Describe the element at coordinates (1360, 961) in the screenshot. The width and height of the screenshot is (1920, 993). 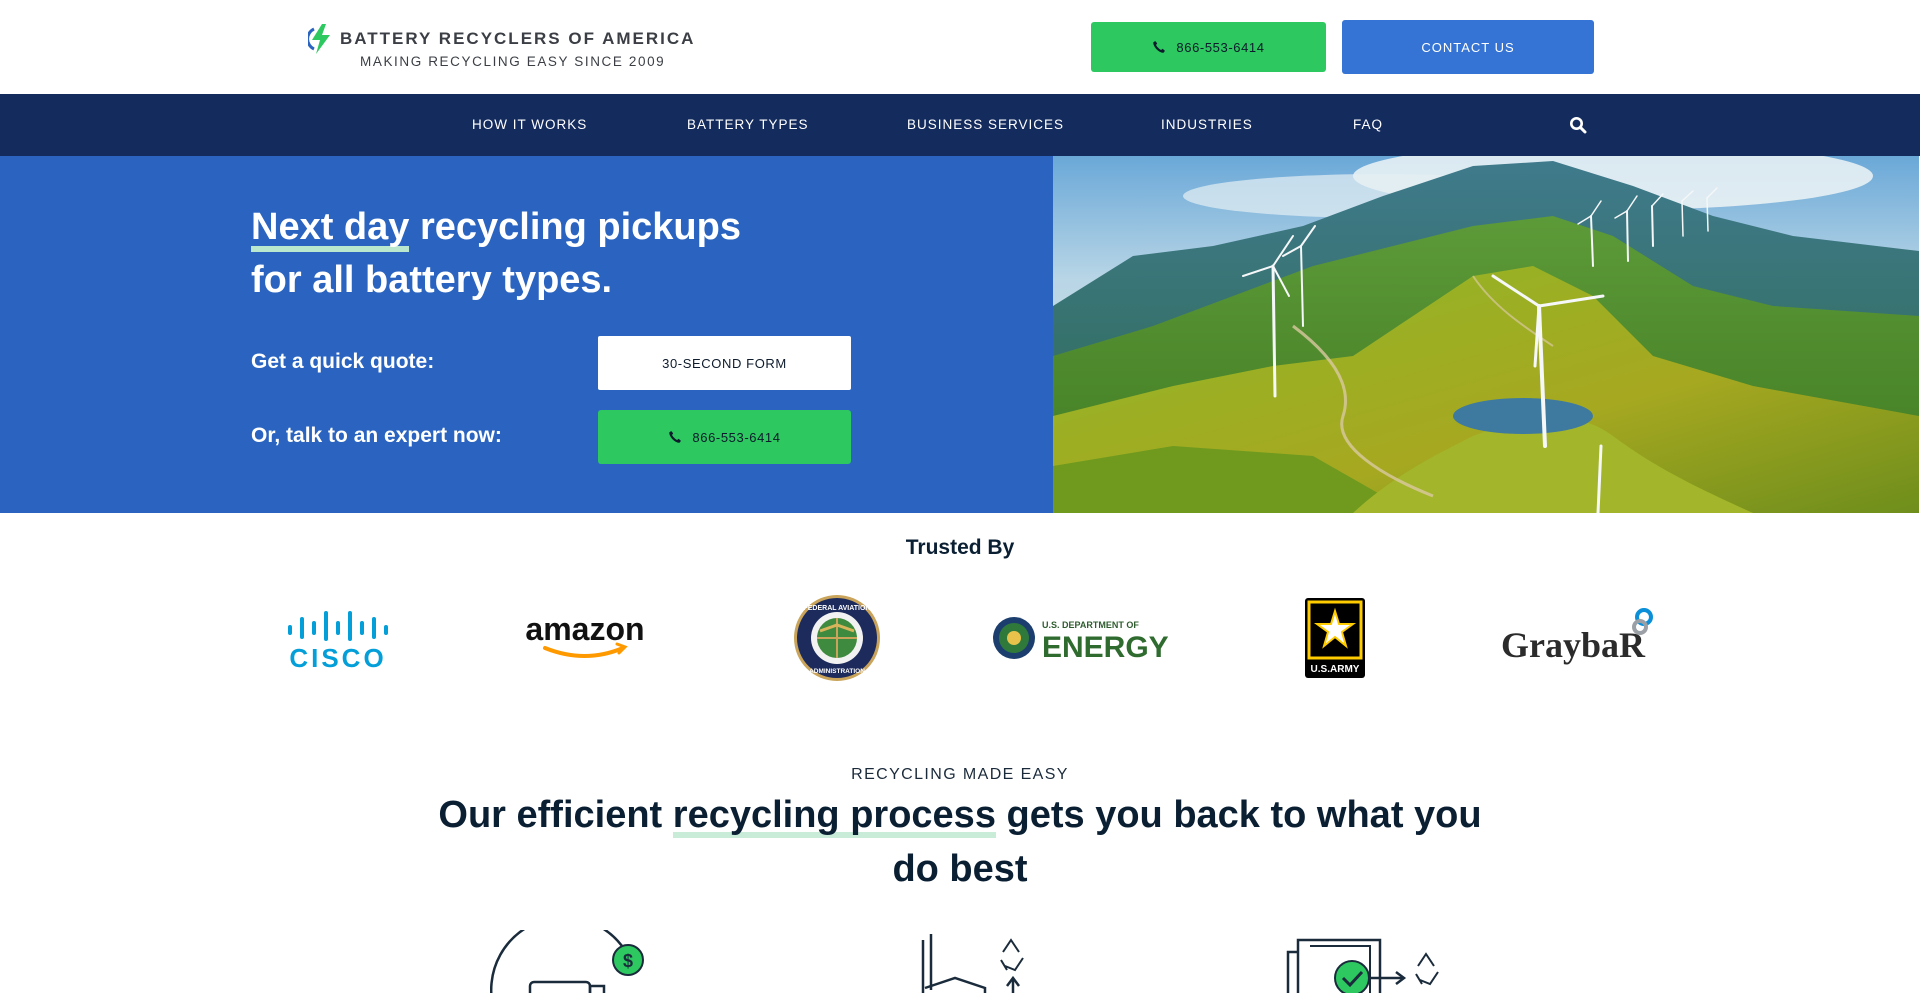
I see `document-check-recycle-icon` at that location.